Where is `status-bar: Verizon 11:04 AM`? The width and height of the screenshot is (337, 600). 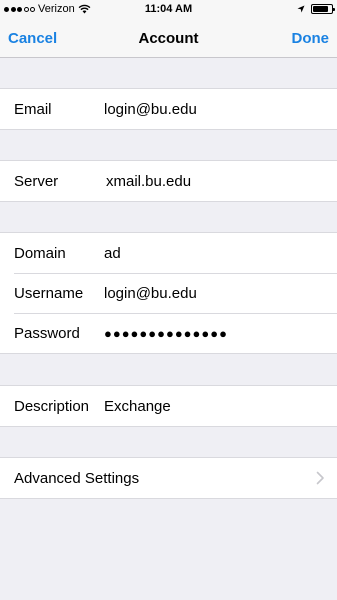
status-bar: Verizon 11:04 AM is located at coordinates (168, 10).